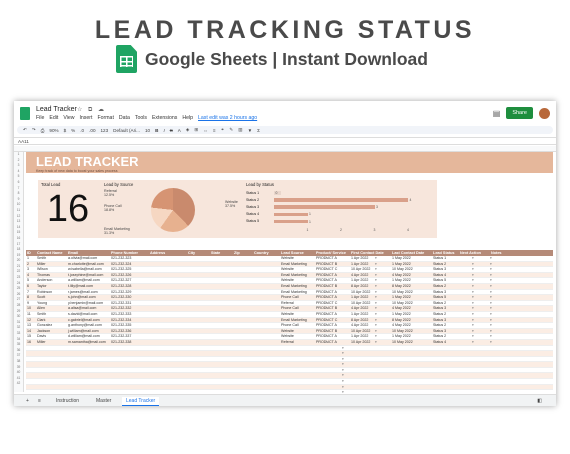 Image resolution: width=570 pixels, height=454 pixels. I want to click on title-icons: ☆ ⧉ ☁, so click(91, 110).